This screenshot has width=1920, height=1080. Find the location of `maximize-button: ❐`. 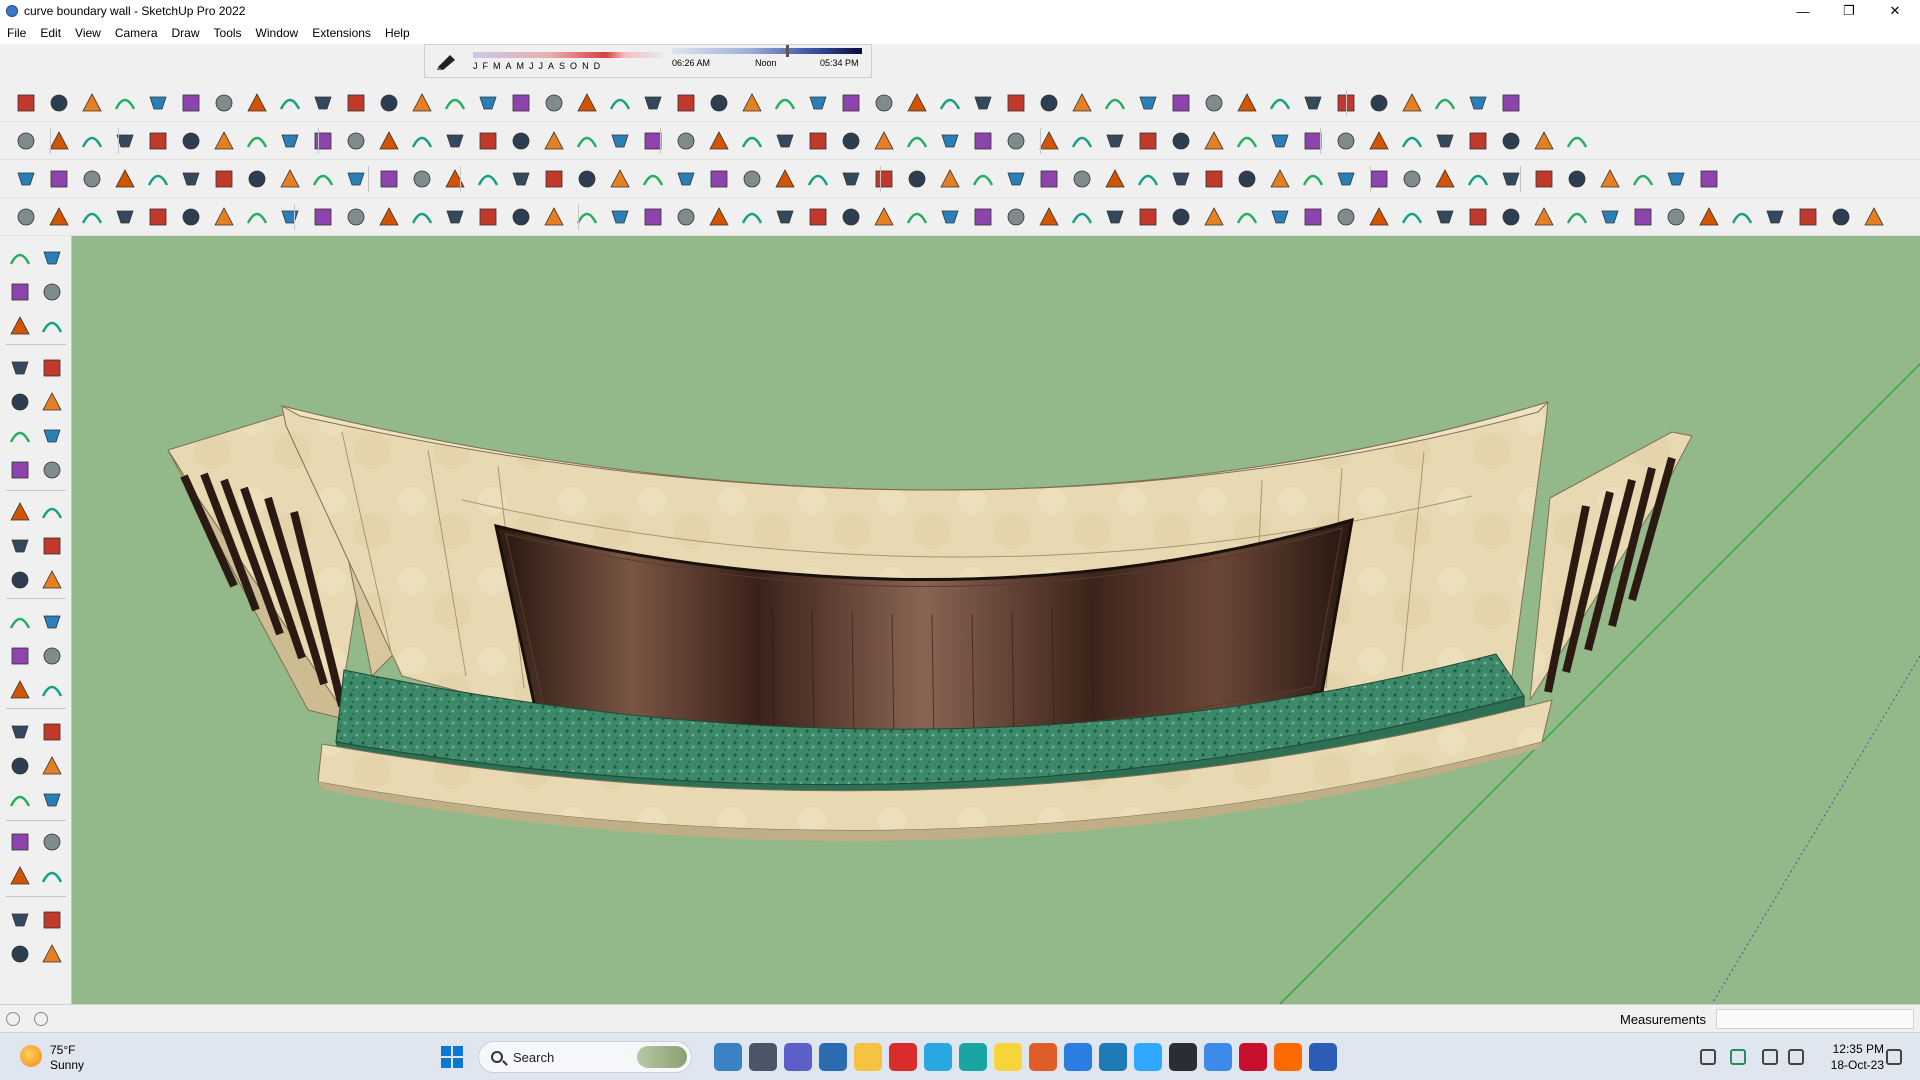

maximize-button: ❐ is located at coordinates (1849, 11).